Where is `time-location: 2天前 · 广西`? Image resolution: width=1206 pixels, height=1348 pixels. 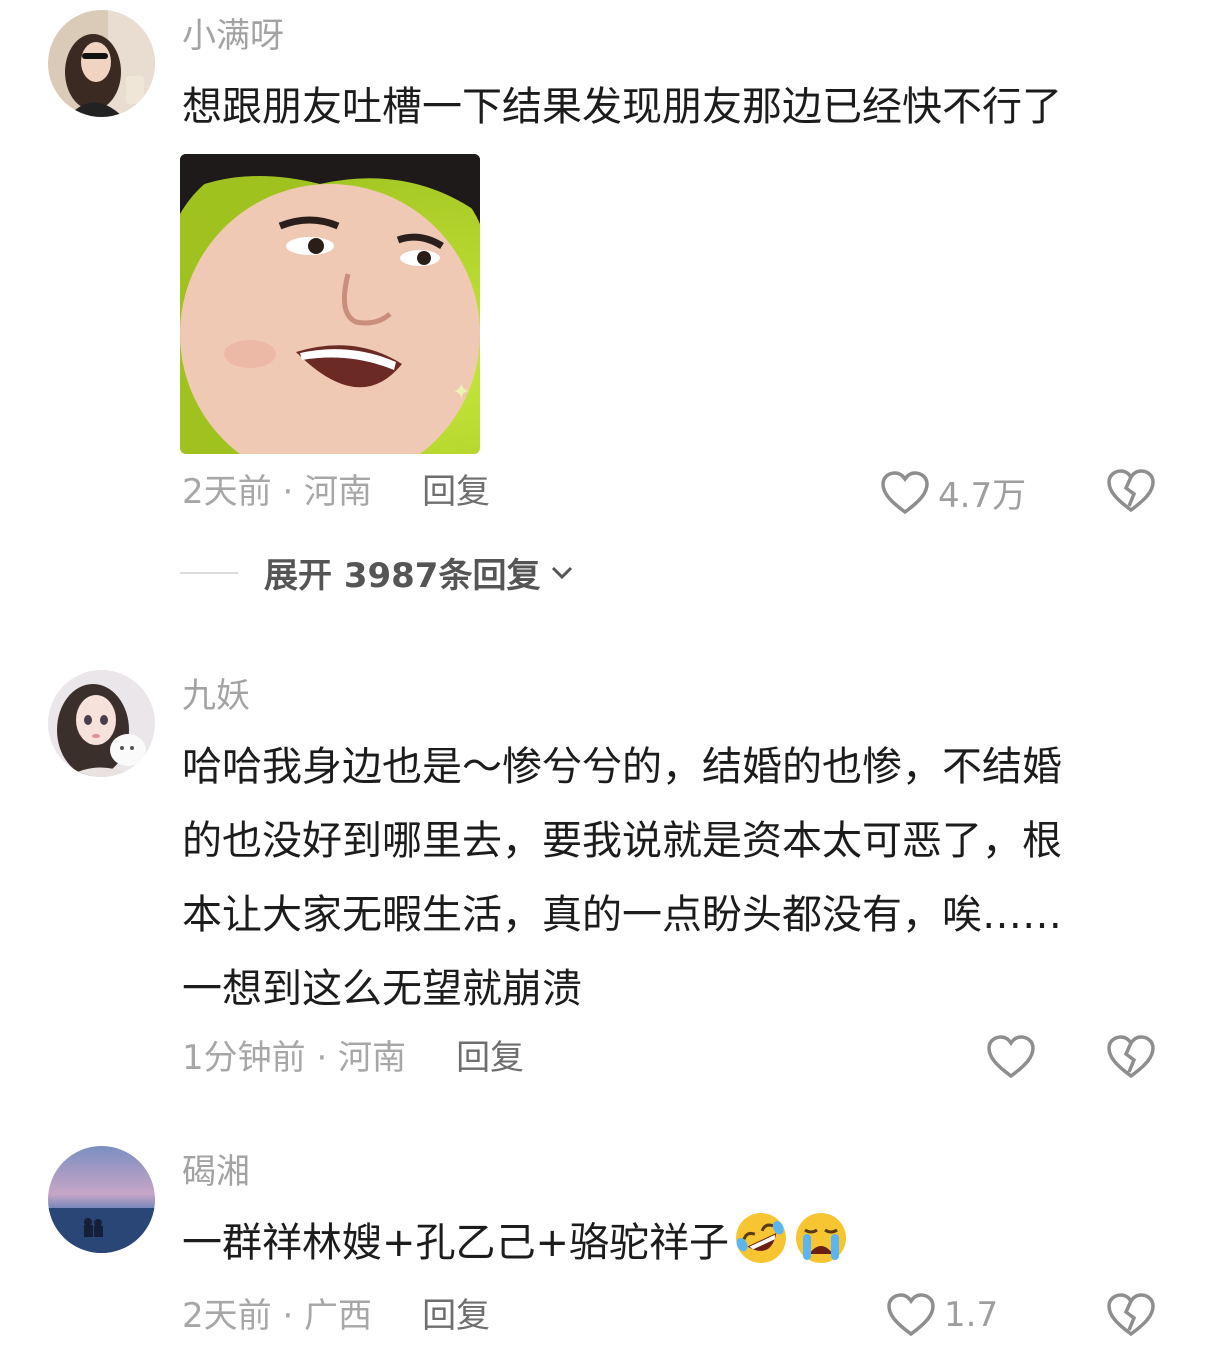
time-location: 2天前 · 广西 is located at coordinates (277, 1316).